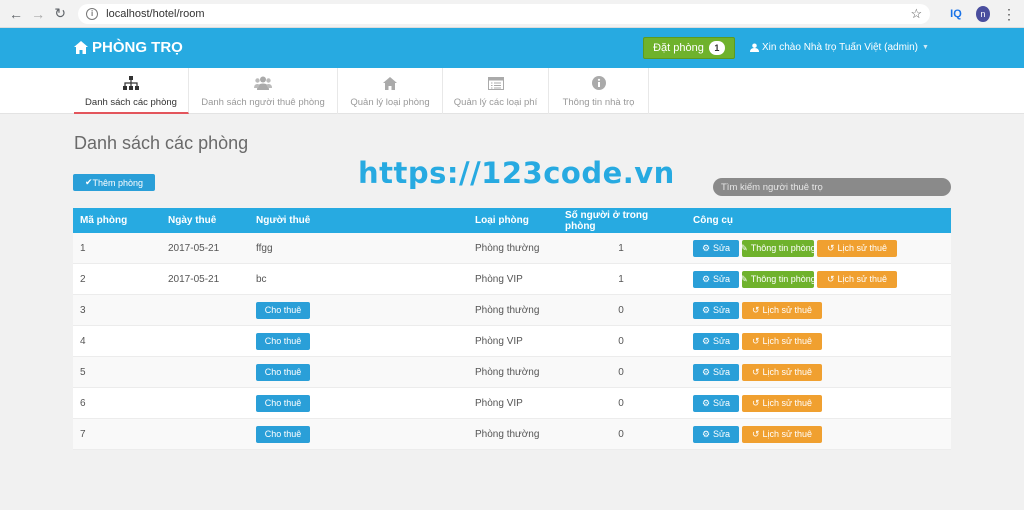 This screenshot has width=1024, height=510. What do you see at coordinates (92, 13) in the screenshot?
I see `info-icon: i` at bounding box center [92, 13].